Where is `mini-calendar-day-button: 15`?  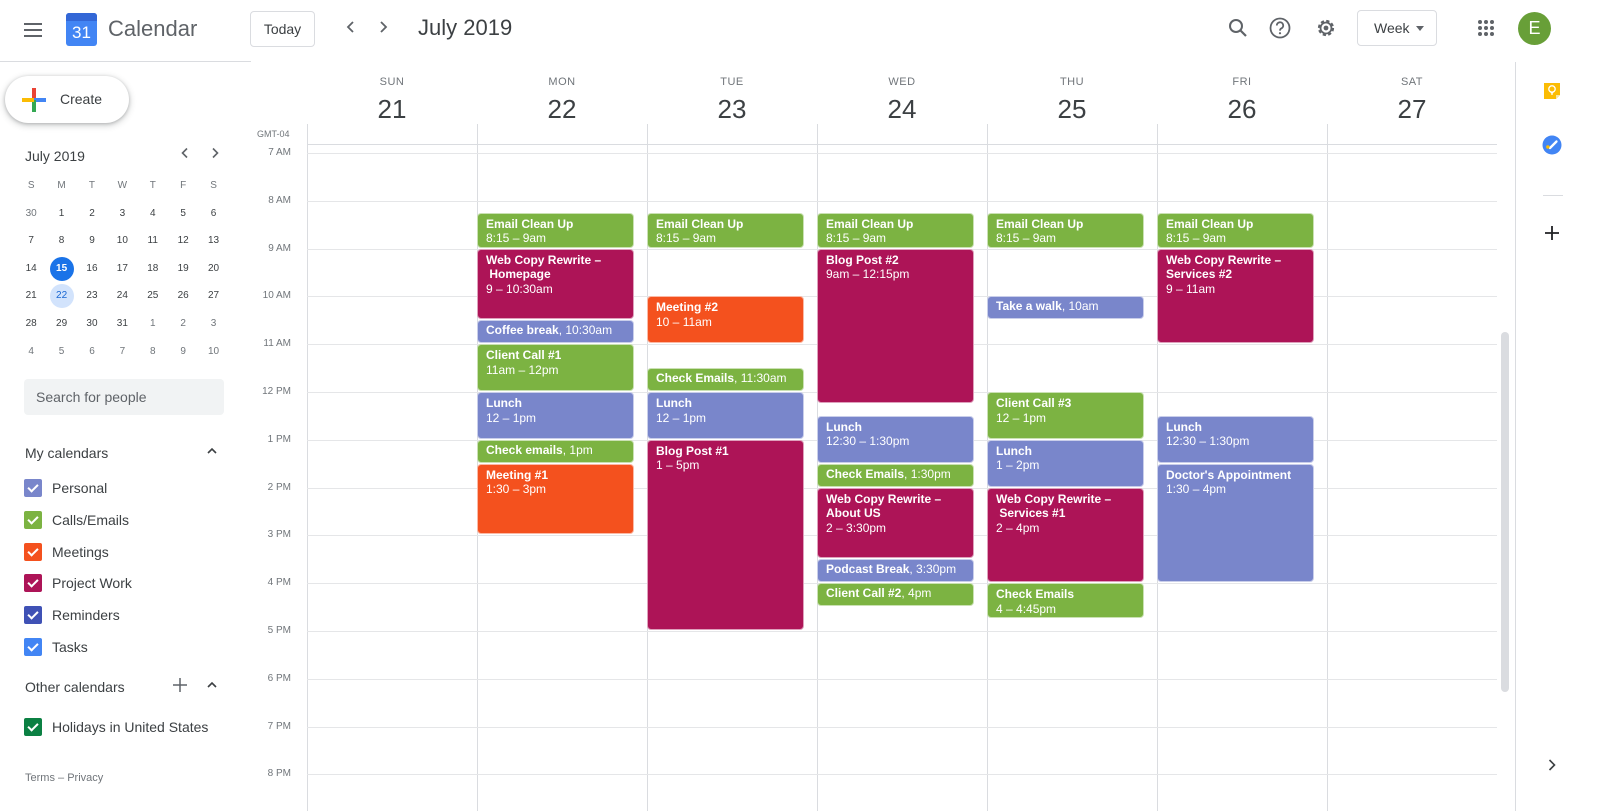 mini-calendar-day-button: 15 is located at coordinates (61, 268).